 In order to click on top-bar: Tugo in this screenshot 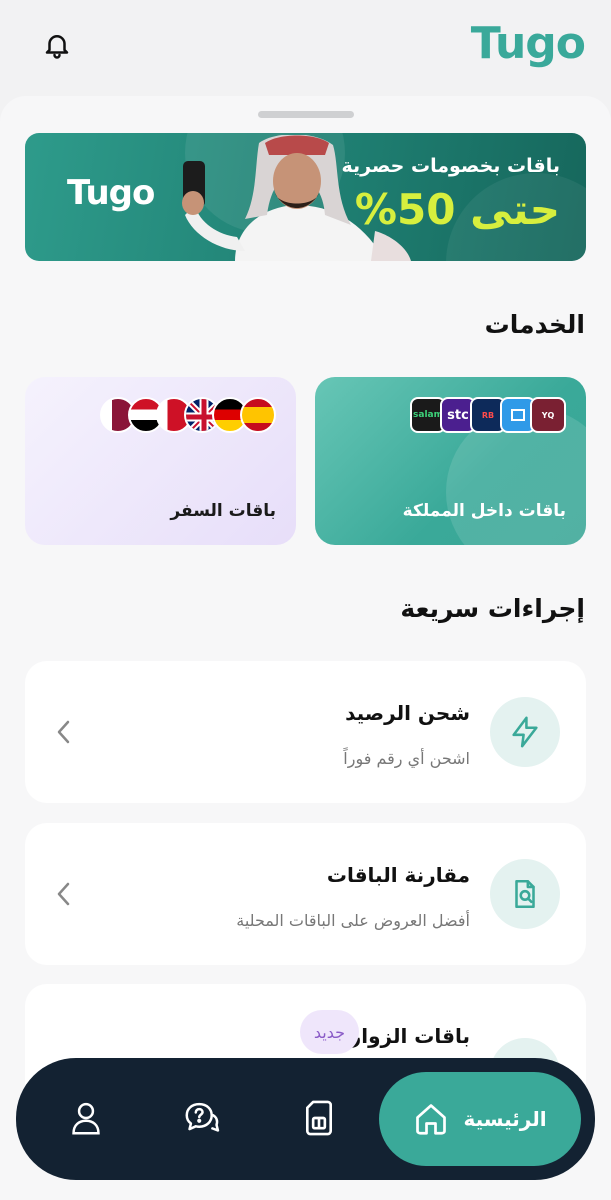, I will do `click(305, 48)`.